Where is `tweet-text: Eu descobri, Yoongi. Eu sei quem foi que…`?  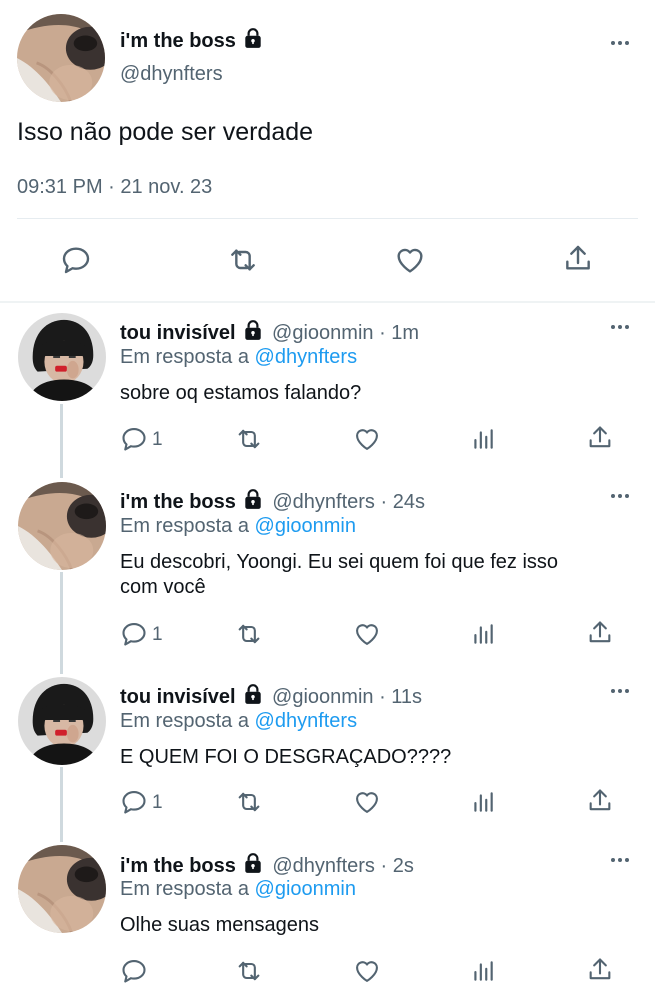 tweet-text: Eu descobri, Yoongi. Eu sei quem foi que… is located at coordinates (339, 575).